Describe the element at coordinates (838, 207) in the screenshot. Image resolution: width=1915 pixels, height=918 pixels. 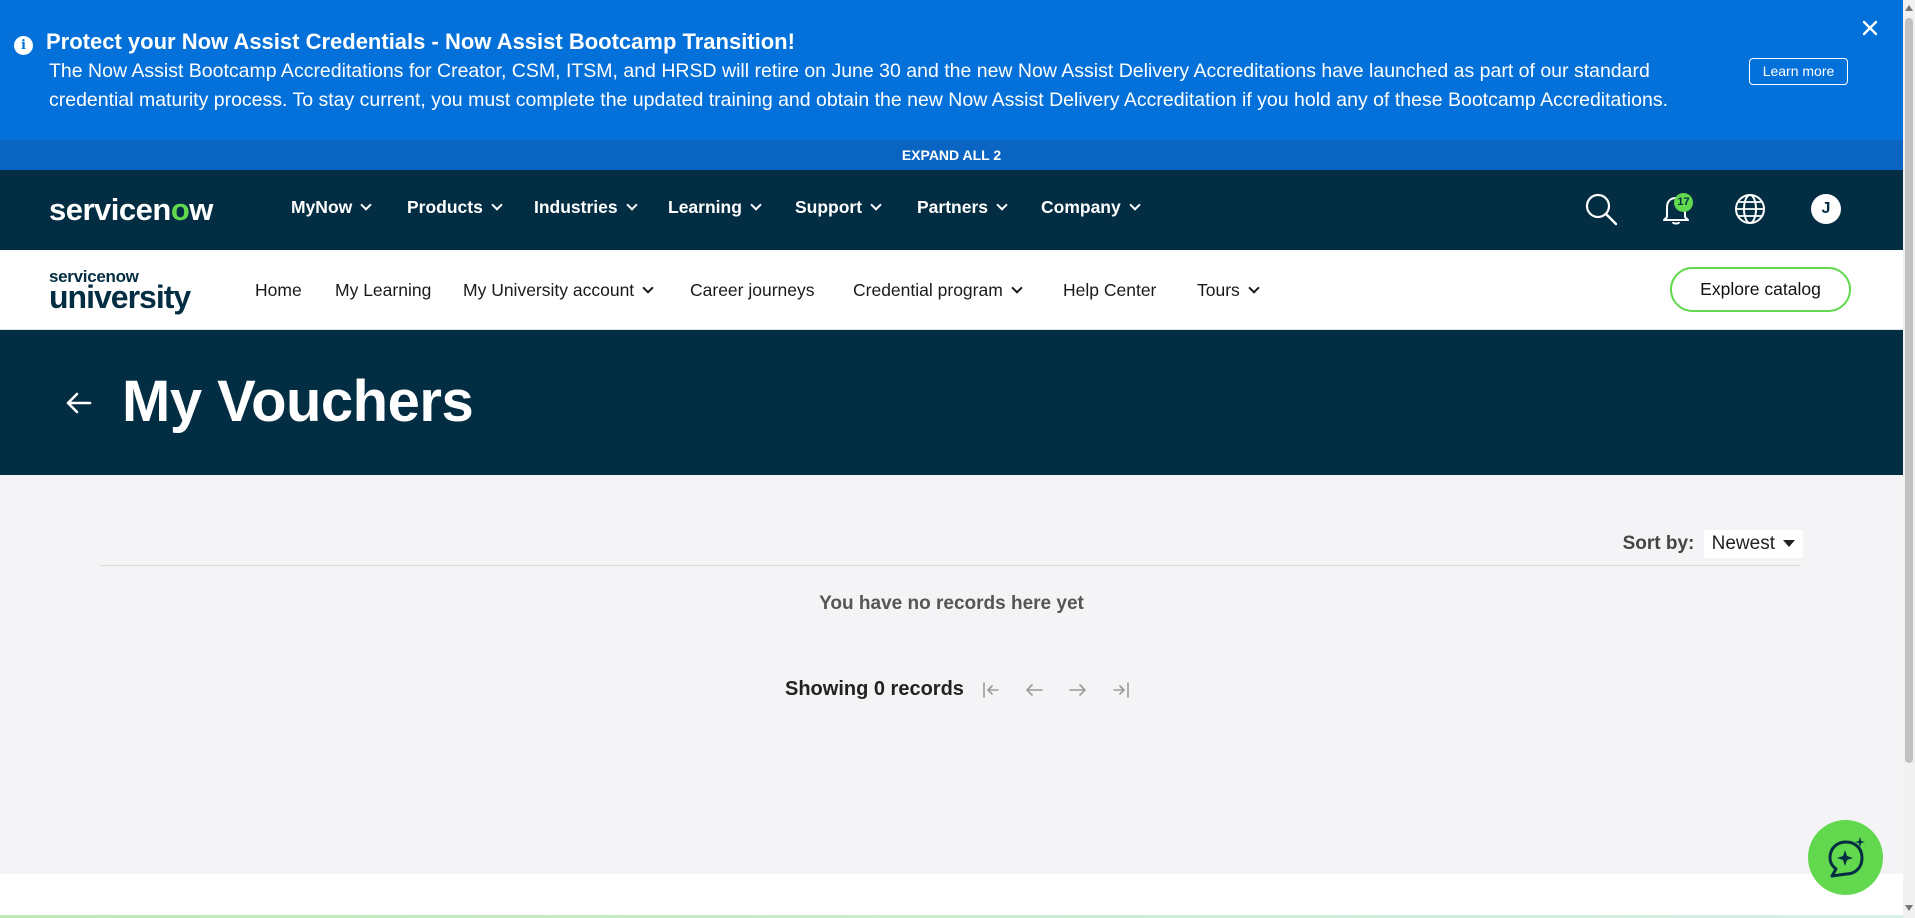
I see `nav-item-support: Support` at that location.